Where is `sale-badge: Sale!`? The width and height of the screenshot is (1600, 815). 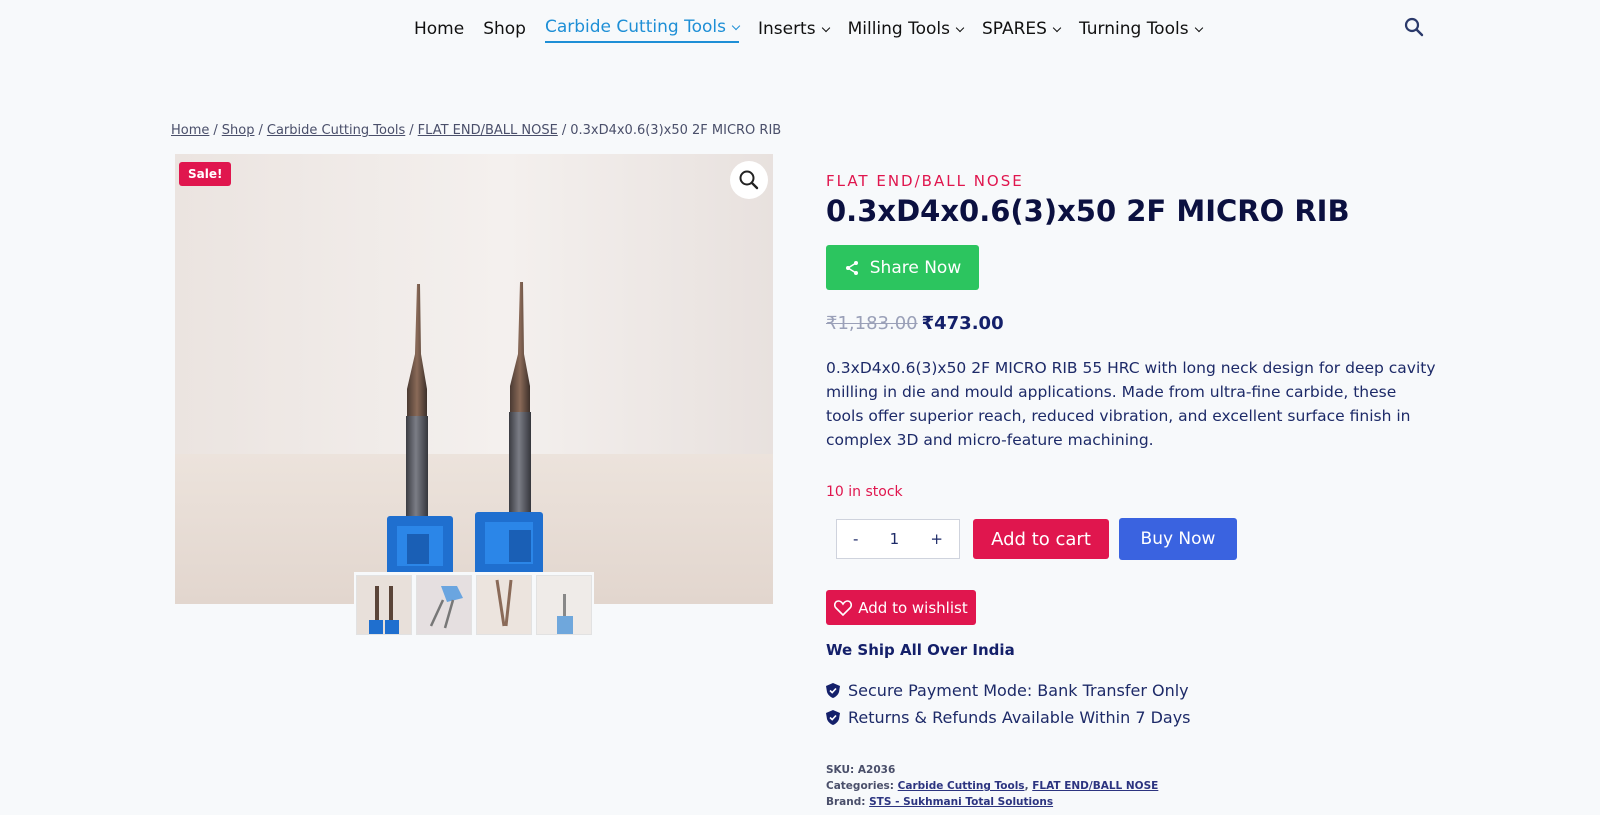
sale-badge: Sale! is located at coordinates (205, 174).